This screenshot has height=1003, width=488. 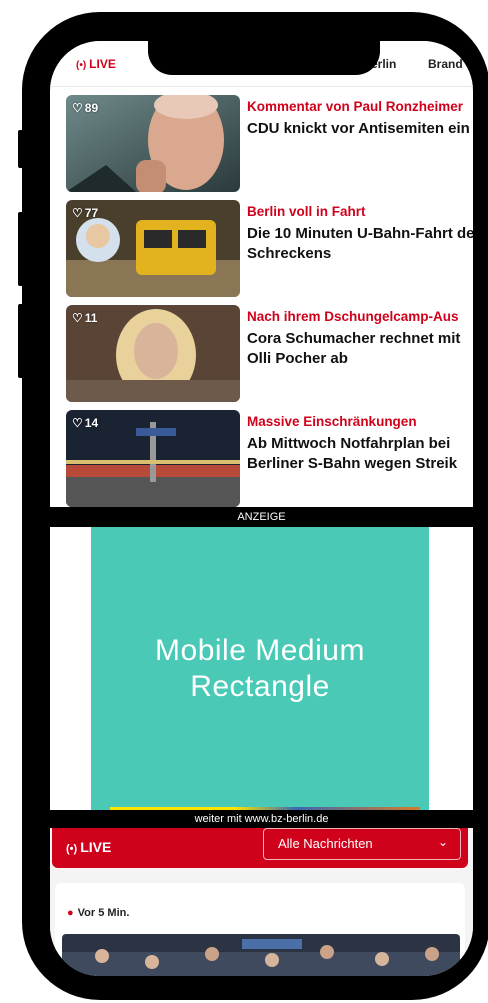 I want to click on live-ticker-entry: ● Vor 5 Min., so click(x=260, y=929).